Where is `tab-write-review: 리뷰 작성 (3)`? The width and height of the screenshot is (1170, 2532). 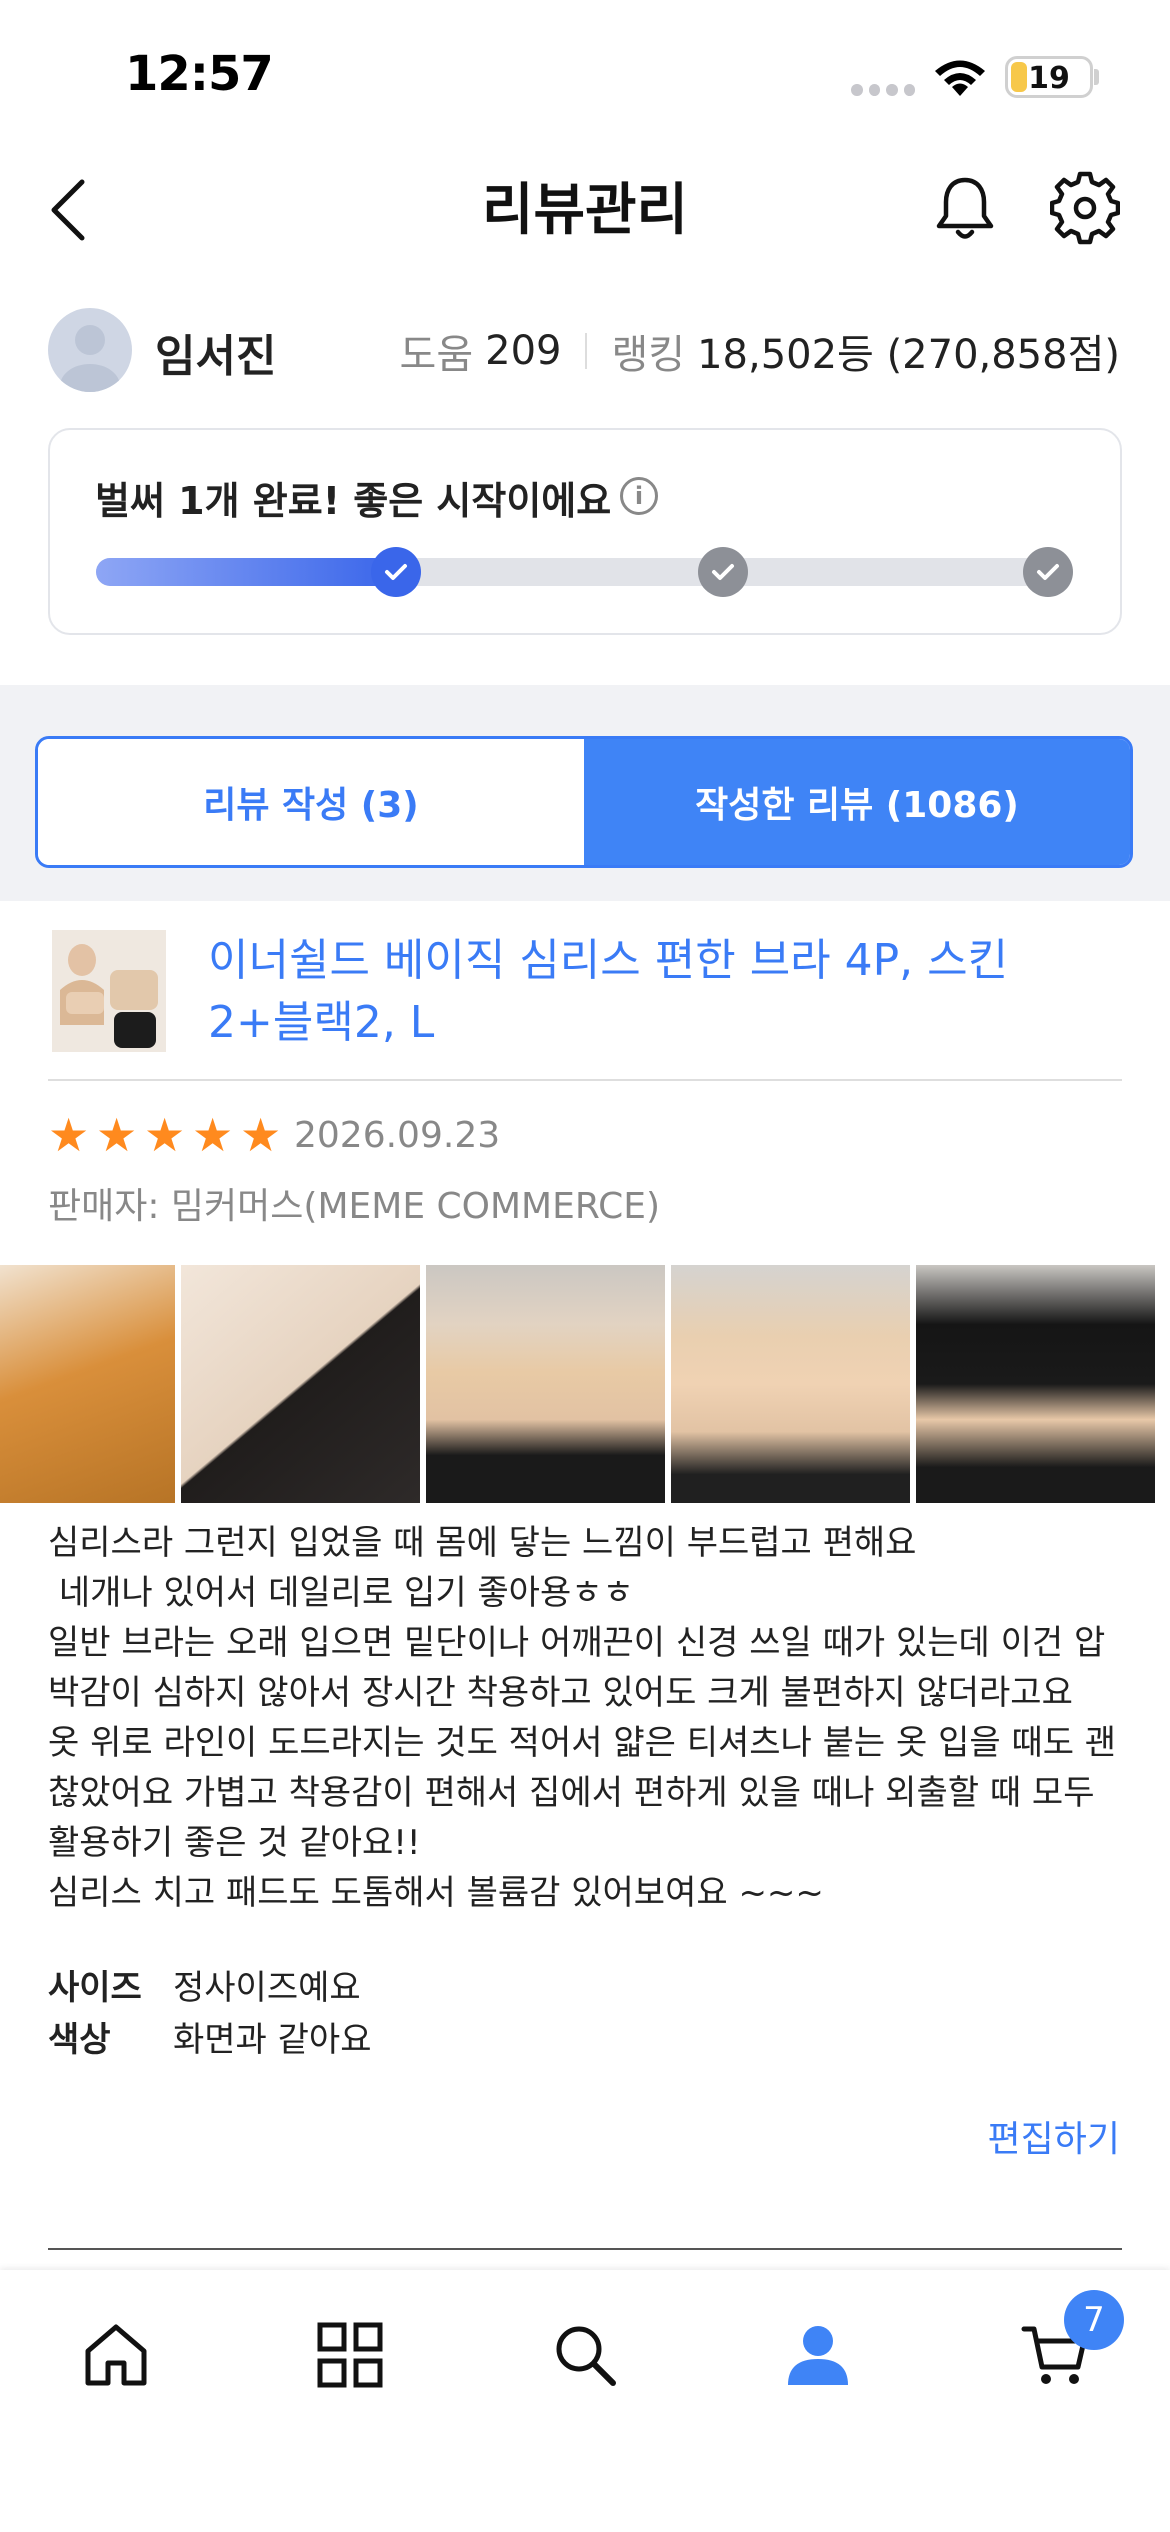 tab-write-review: 리뷰 작성 (3) is located at coordinates (311, 802).